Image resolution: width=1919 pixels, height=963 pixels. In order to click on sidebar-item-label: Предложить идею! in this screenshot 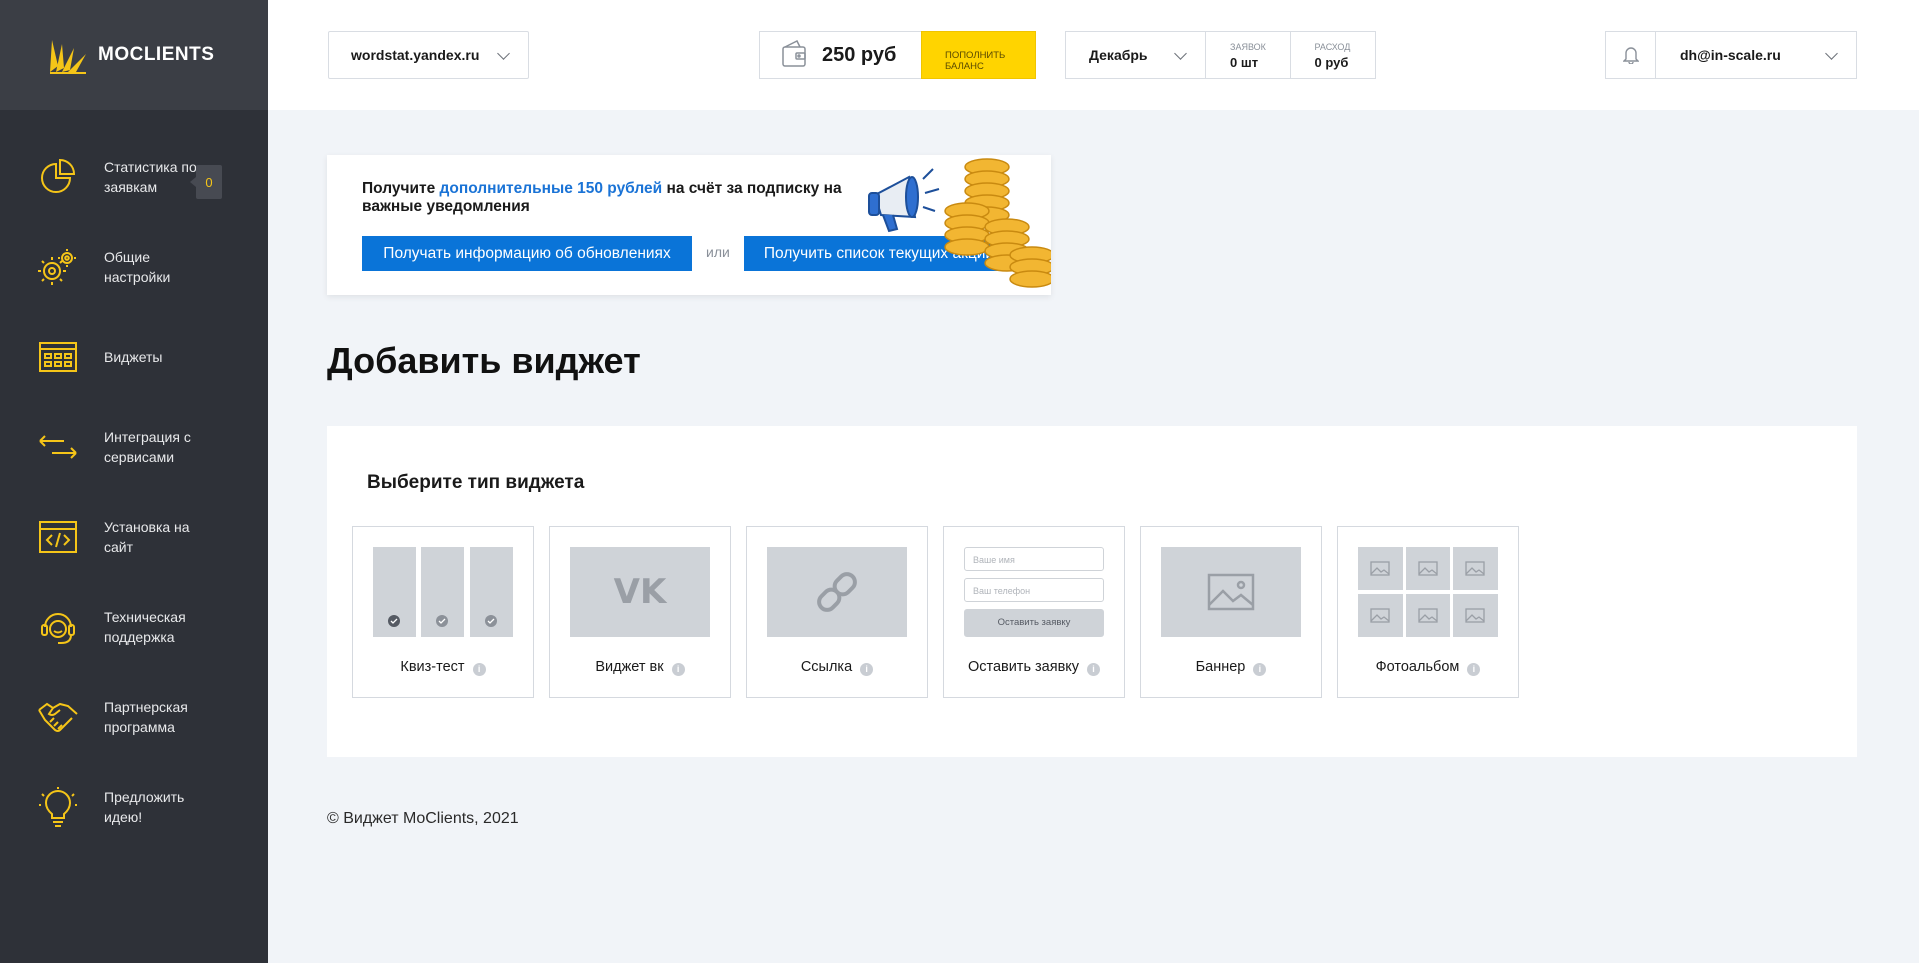, I will do `click(144, 807)`.